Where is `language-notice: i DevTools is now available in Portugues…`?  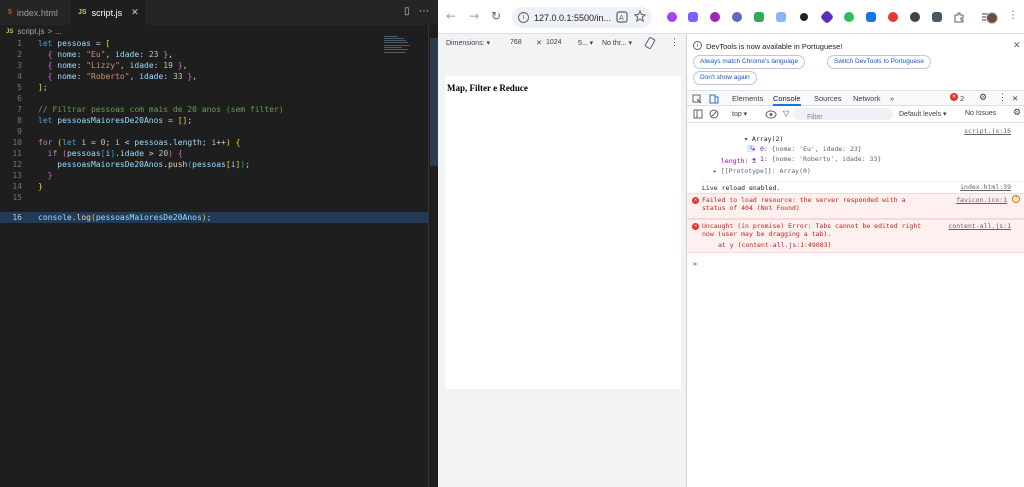 language-notice: i DevTools is now available in Portugues… is located at coordinates (855, 61).